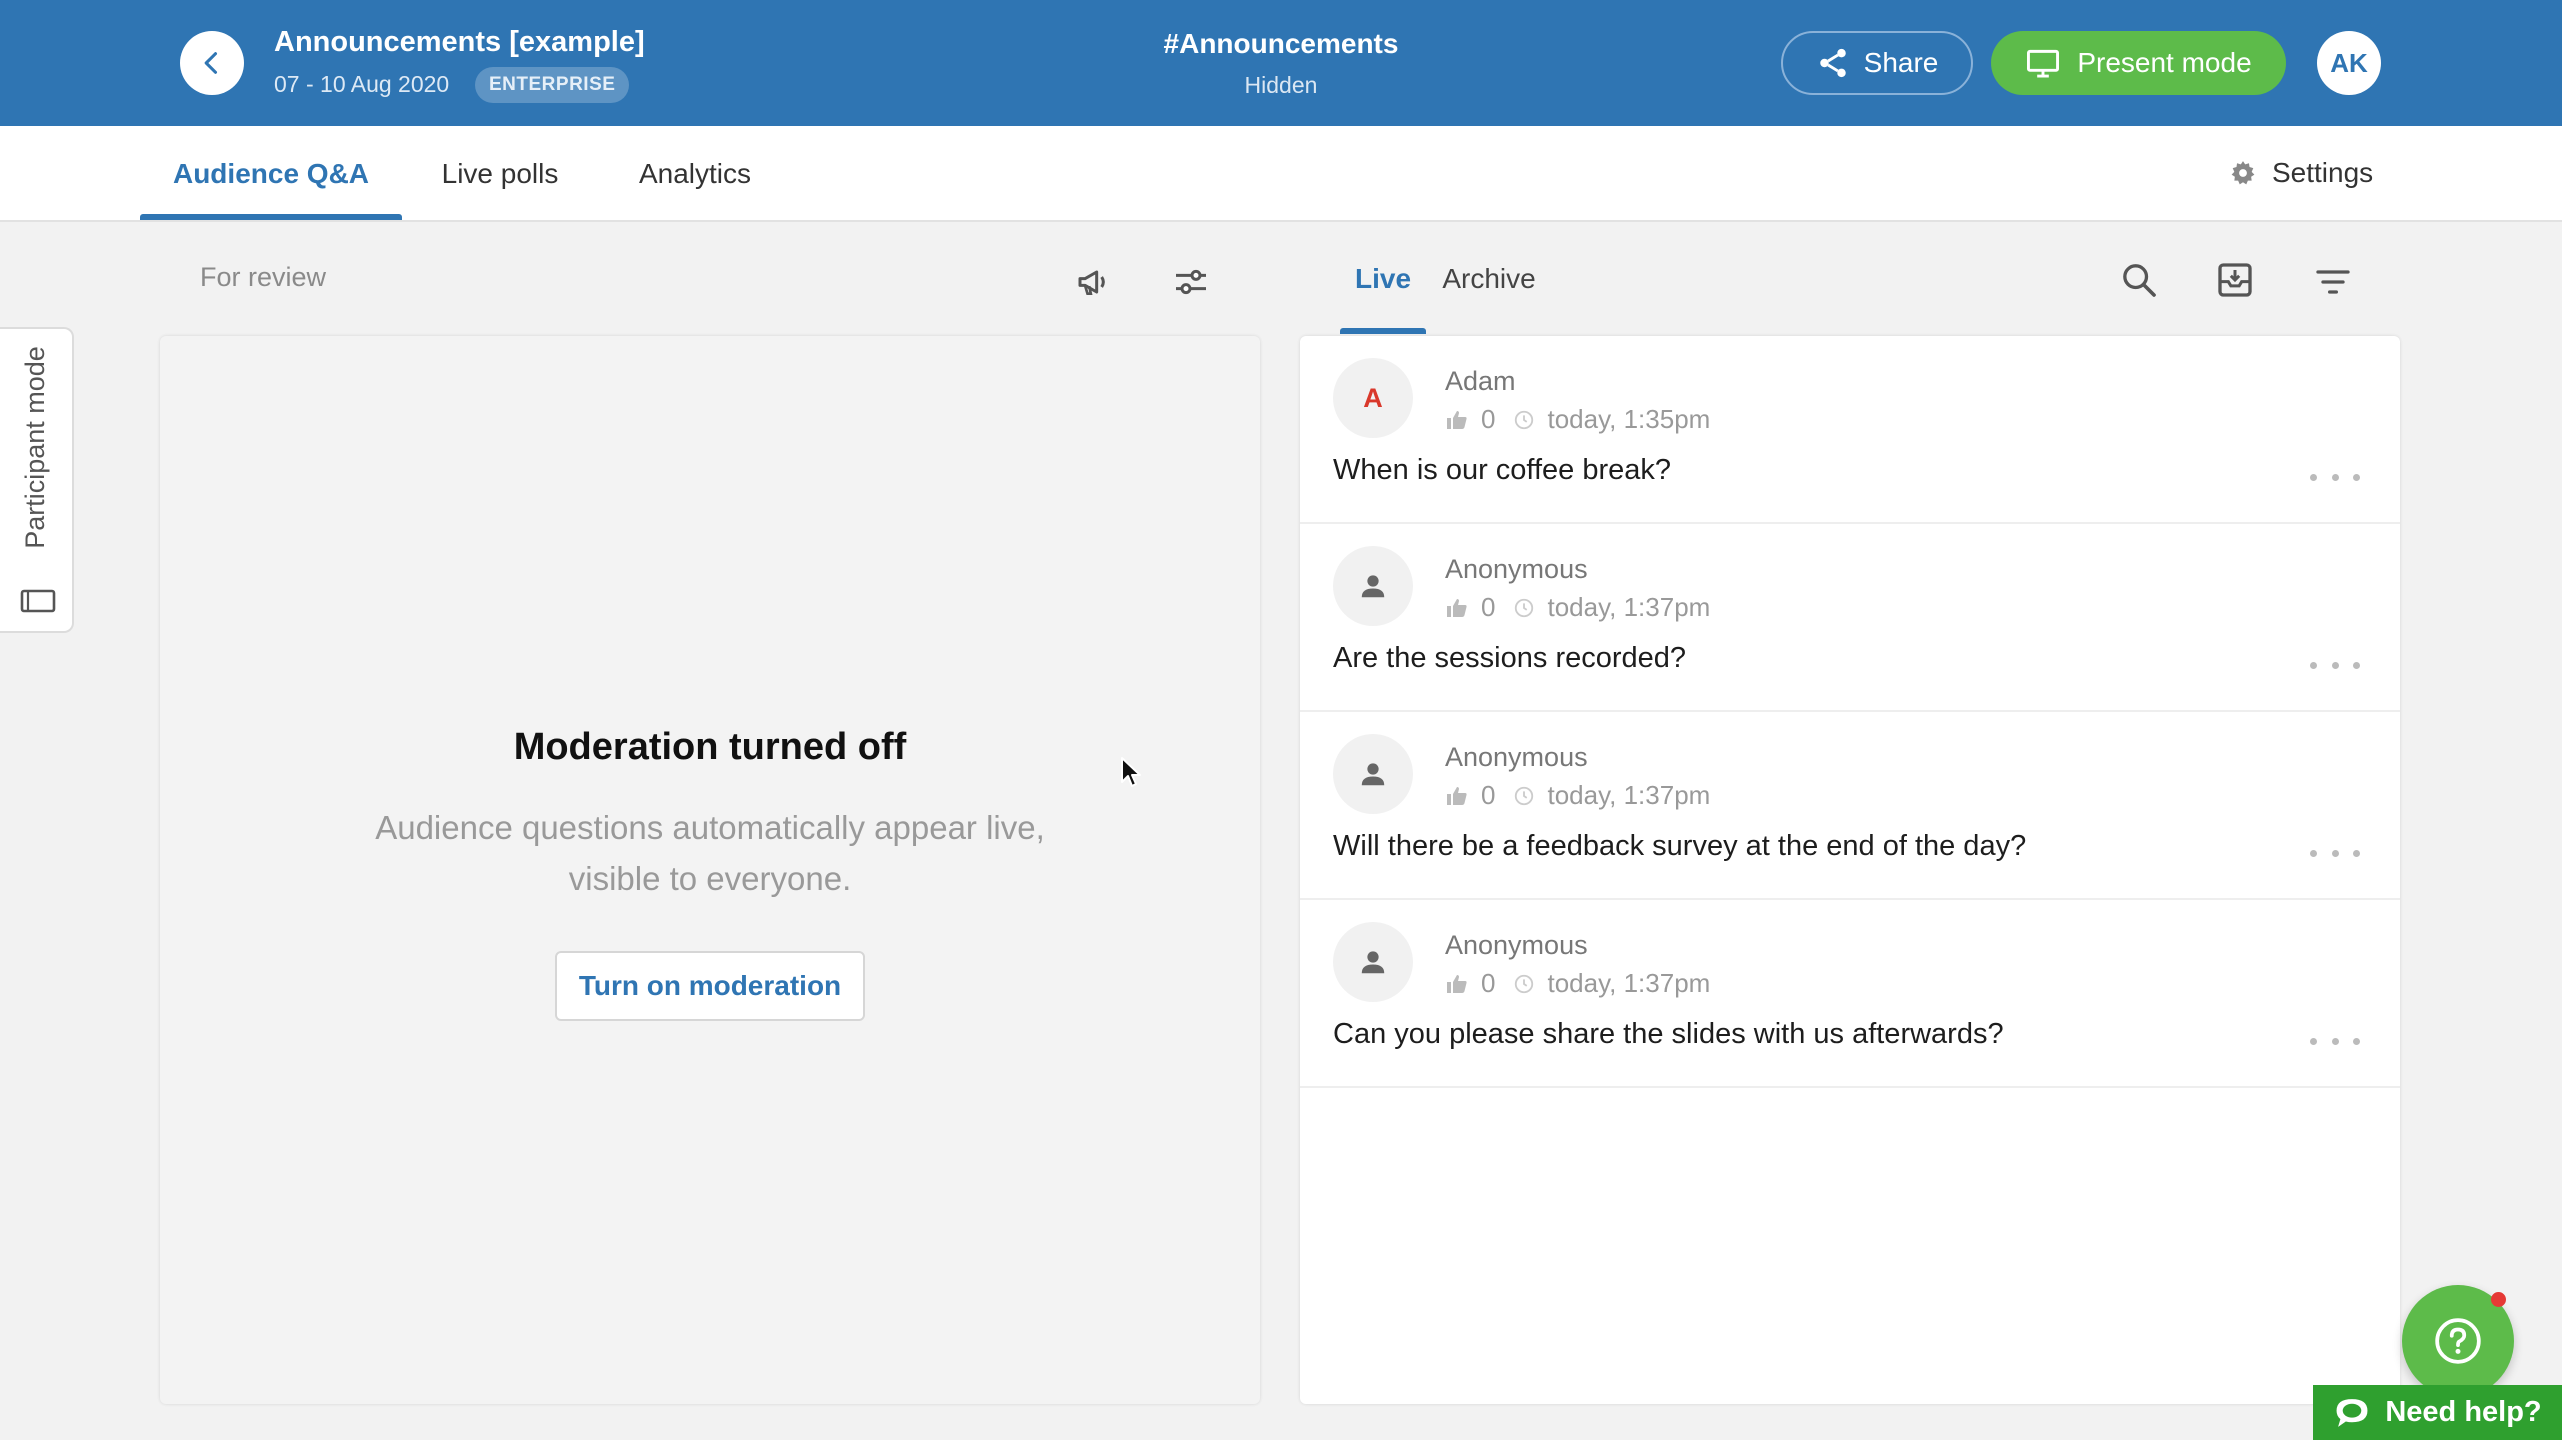  I want to click on filter-button, so click(2333, 282).